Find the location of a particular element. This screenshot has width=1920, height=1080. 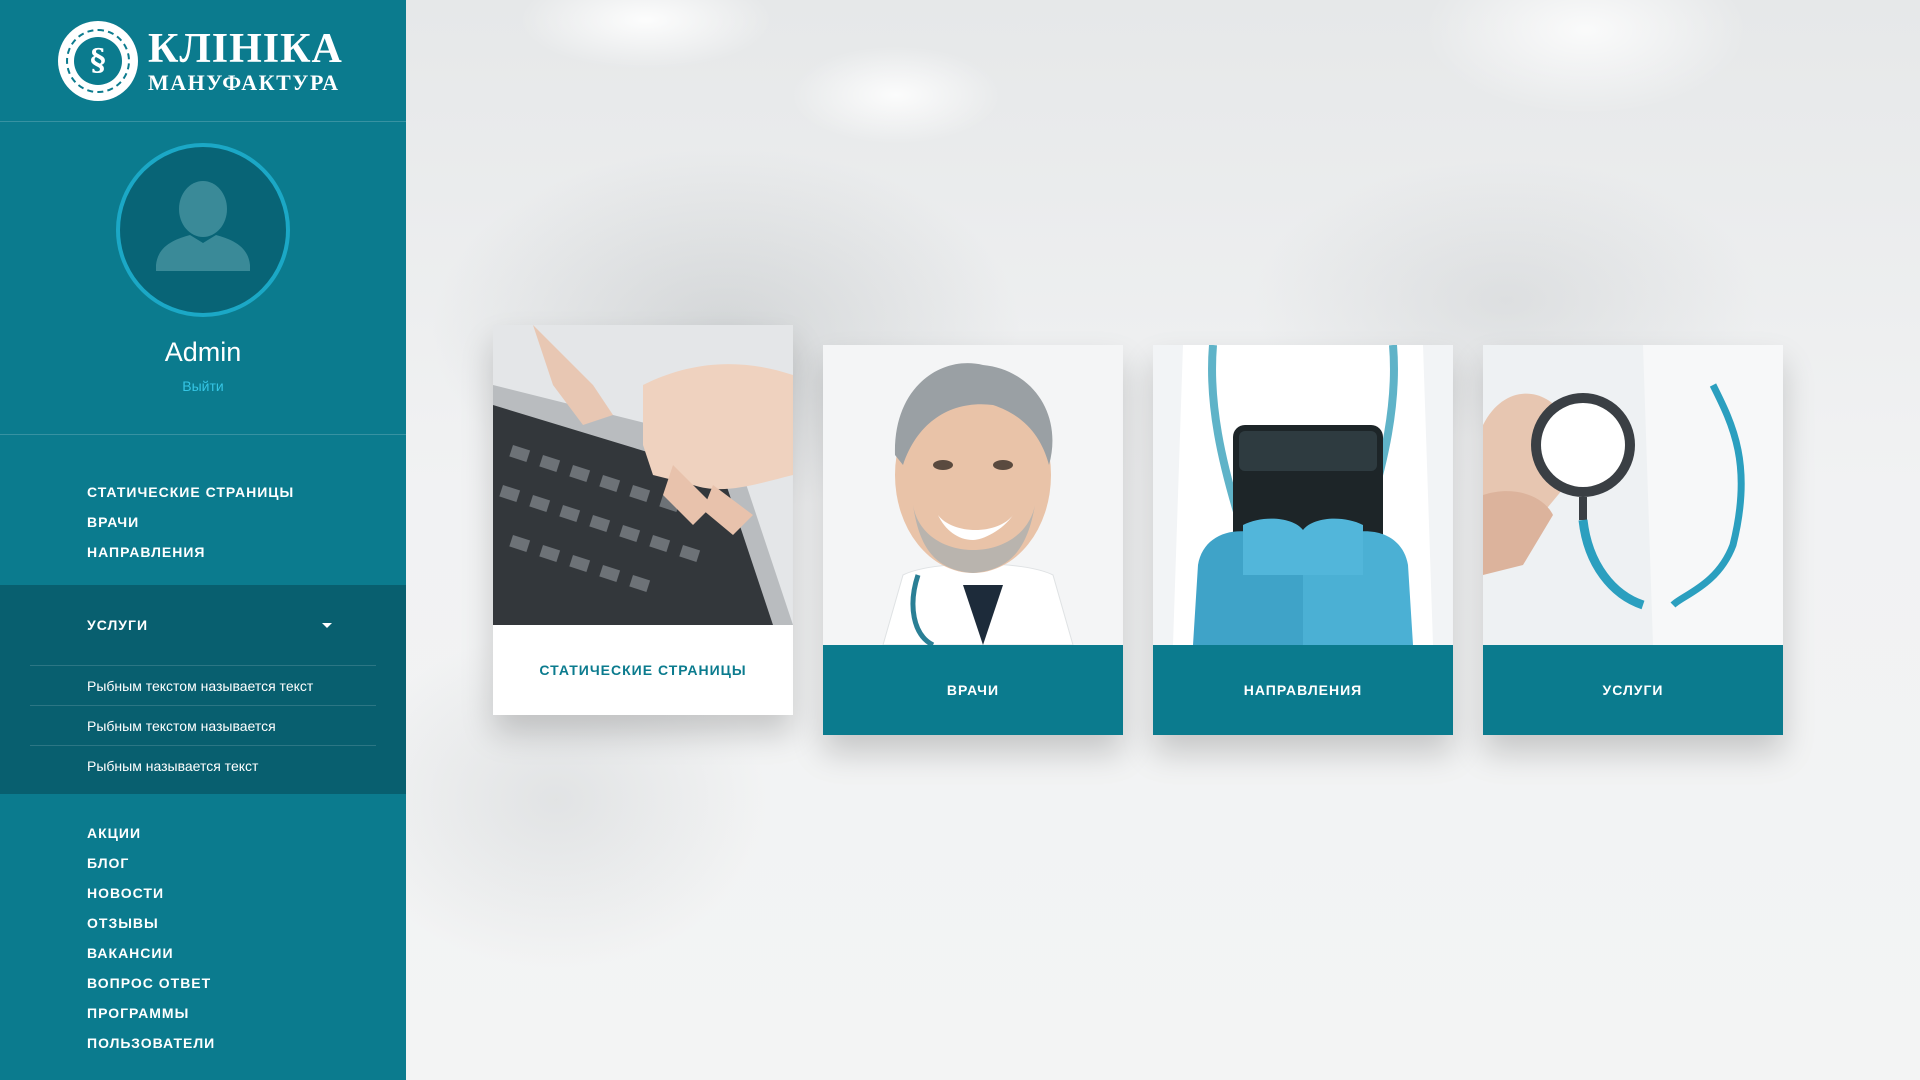

sidebar-item-static-pages: СТАТИЧЕСКИЕ СТРАНИЦЫ is located at coordinates (203, 492).